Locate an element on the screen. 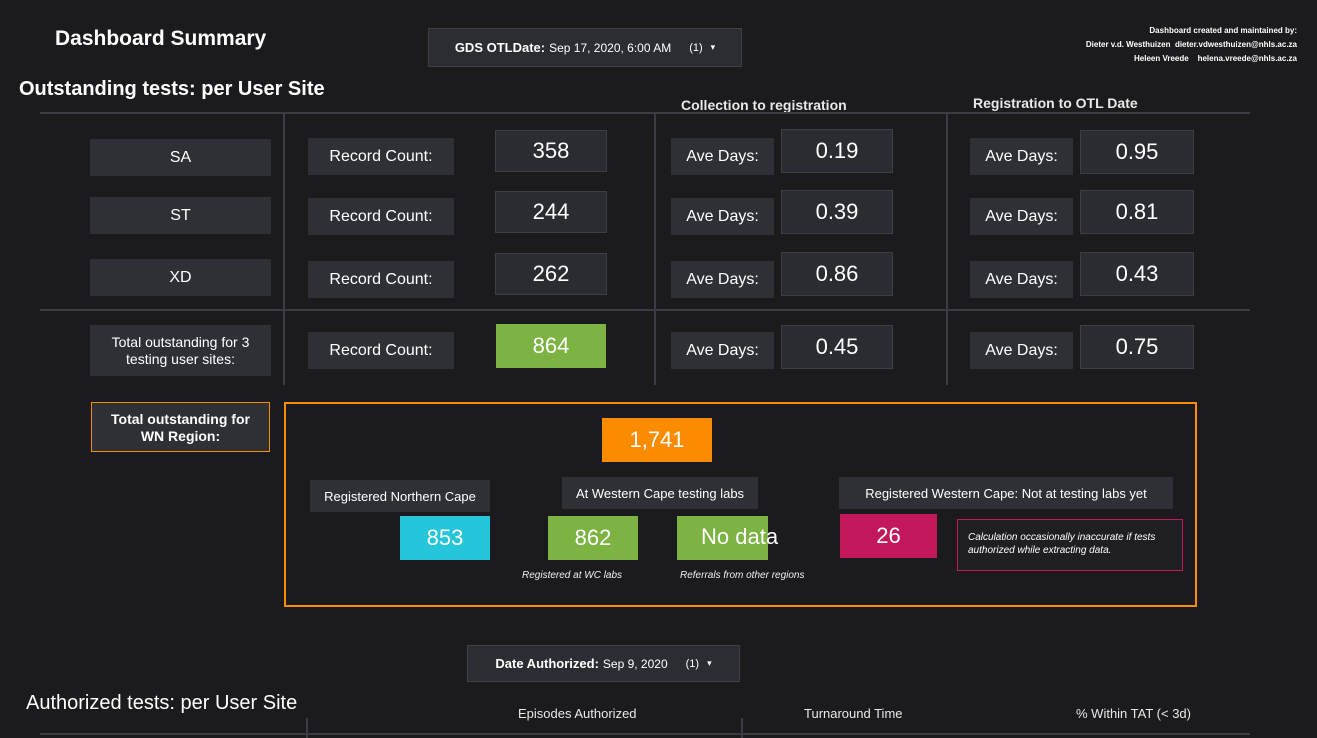 This screenshot has height=738, width=1317. wc-labs-note: Registered at WC labs is located at coordinates (572, 575).